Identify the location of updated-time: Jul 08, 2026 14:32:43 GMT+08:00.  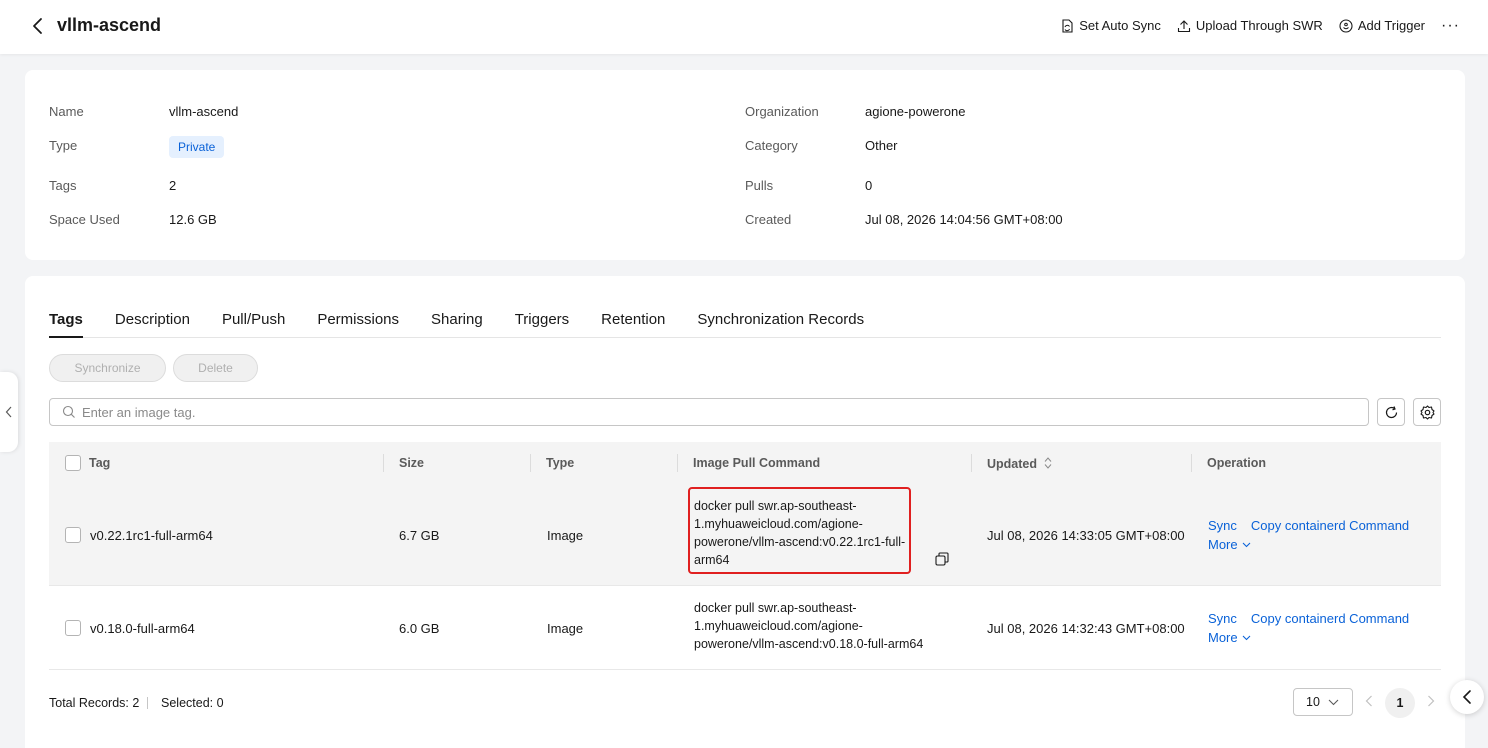
(1086, 628).